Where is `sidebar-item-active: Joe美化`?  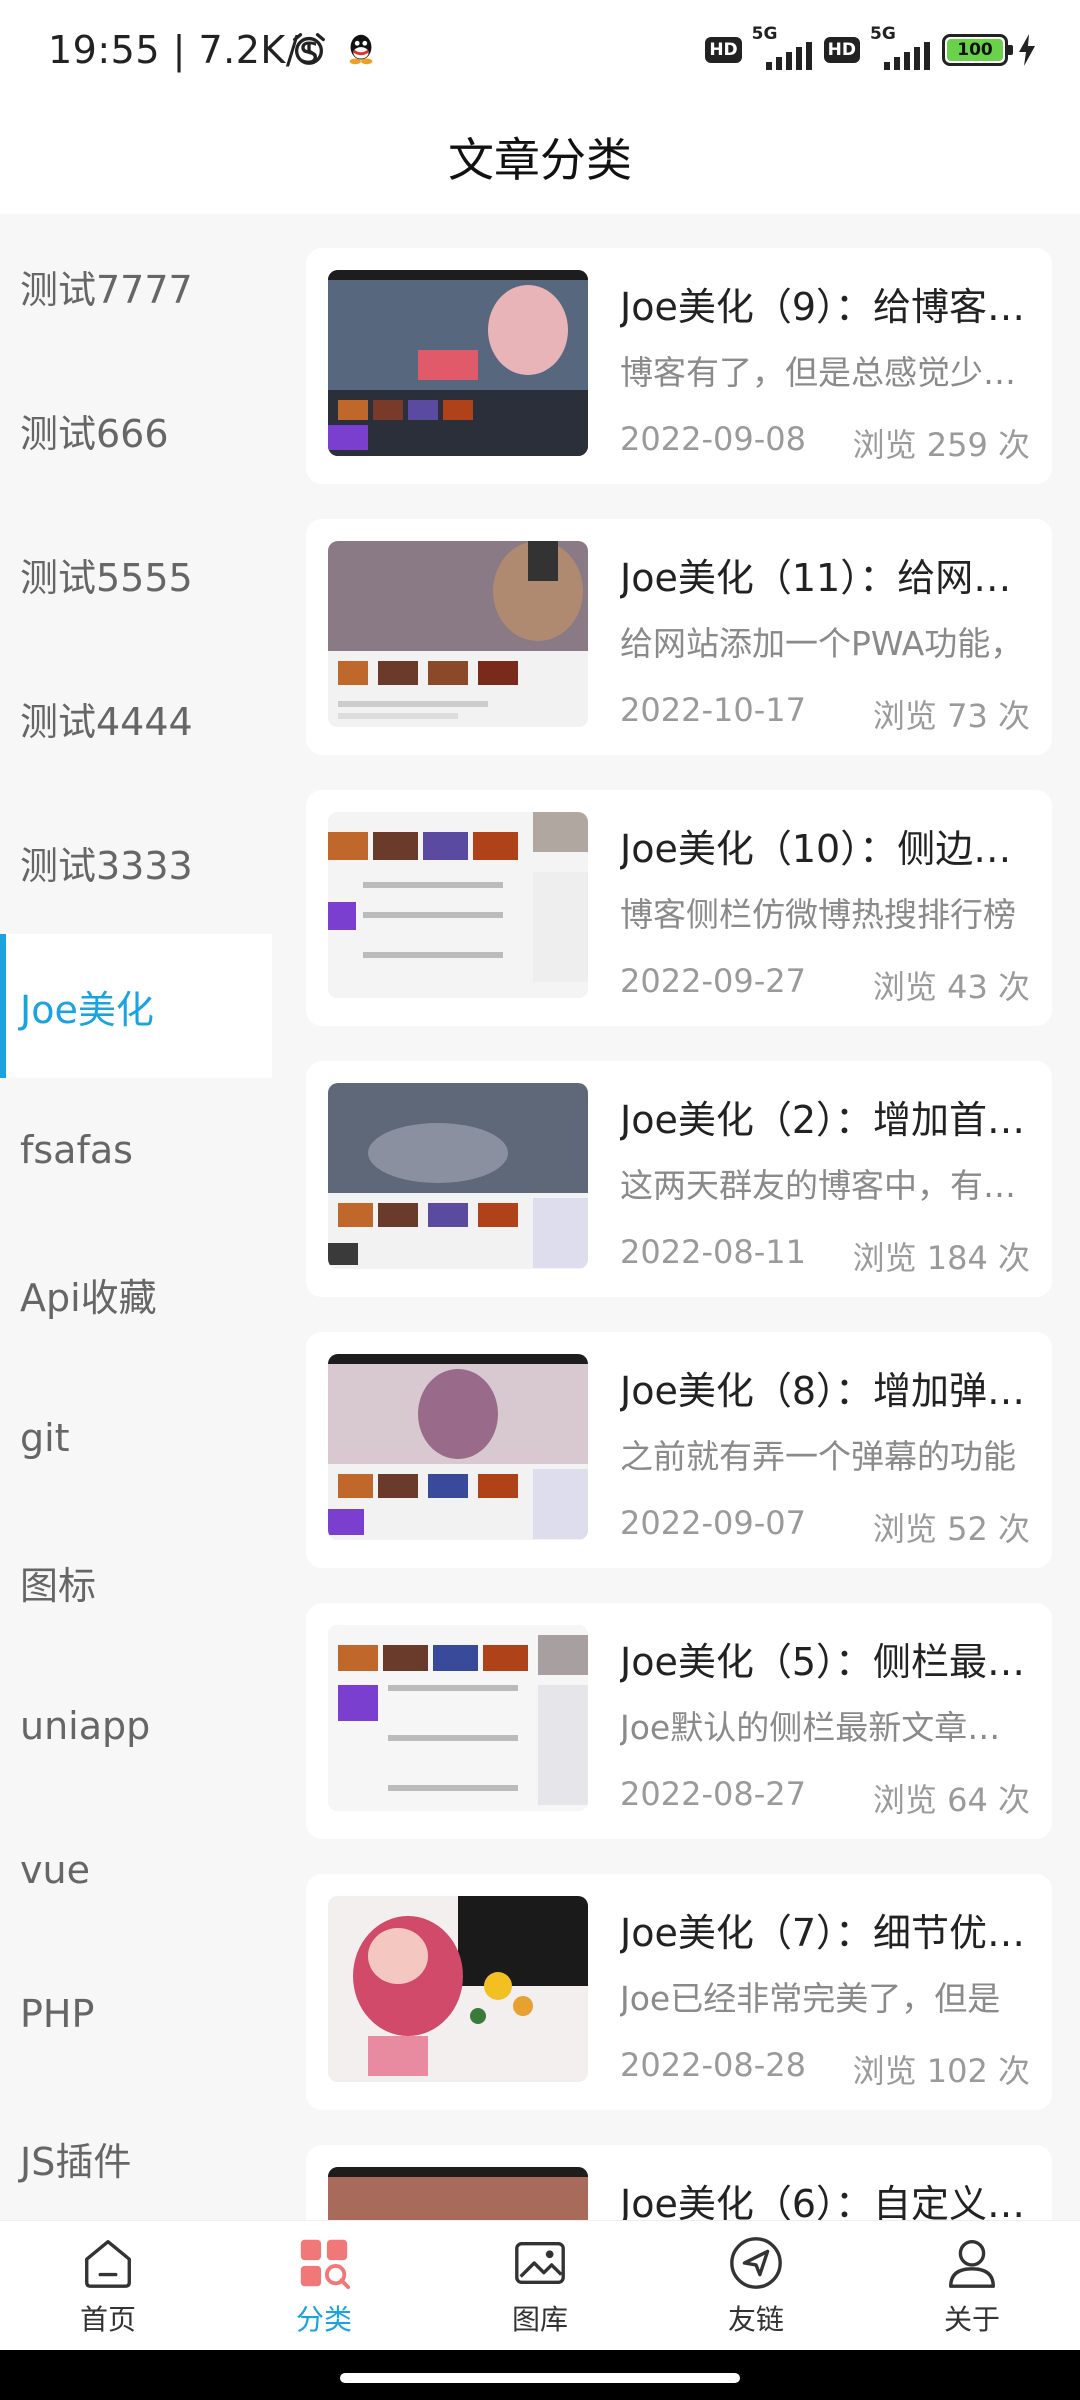 sidebar-item-active: Joe美化 is located at coordinates (136, 1006).